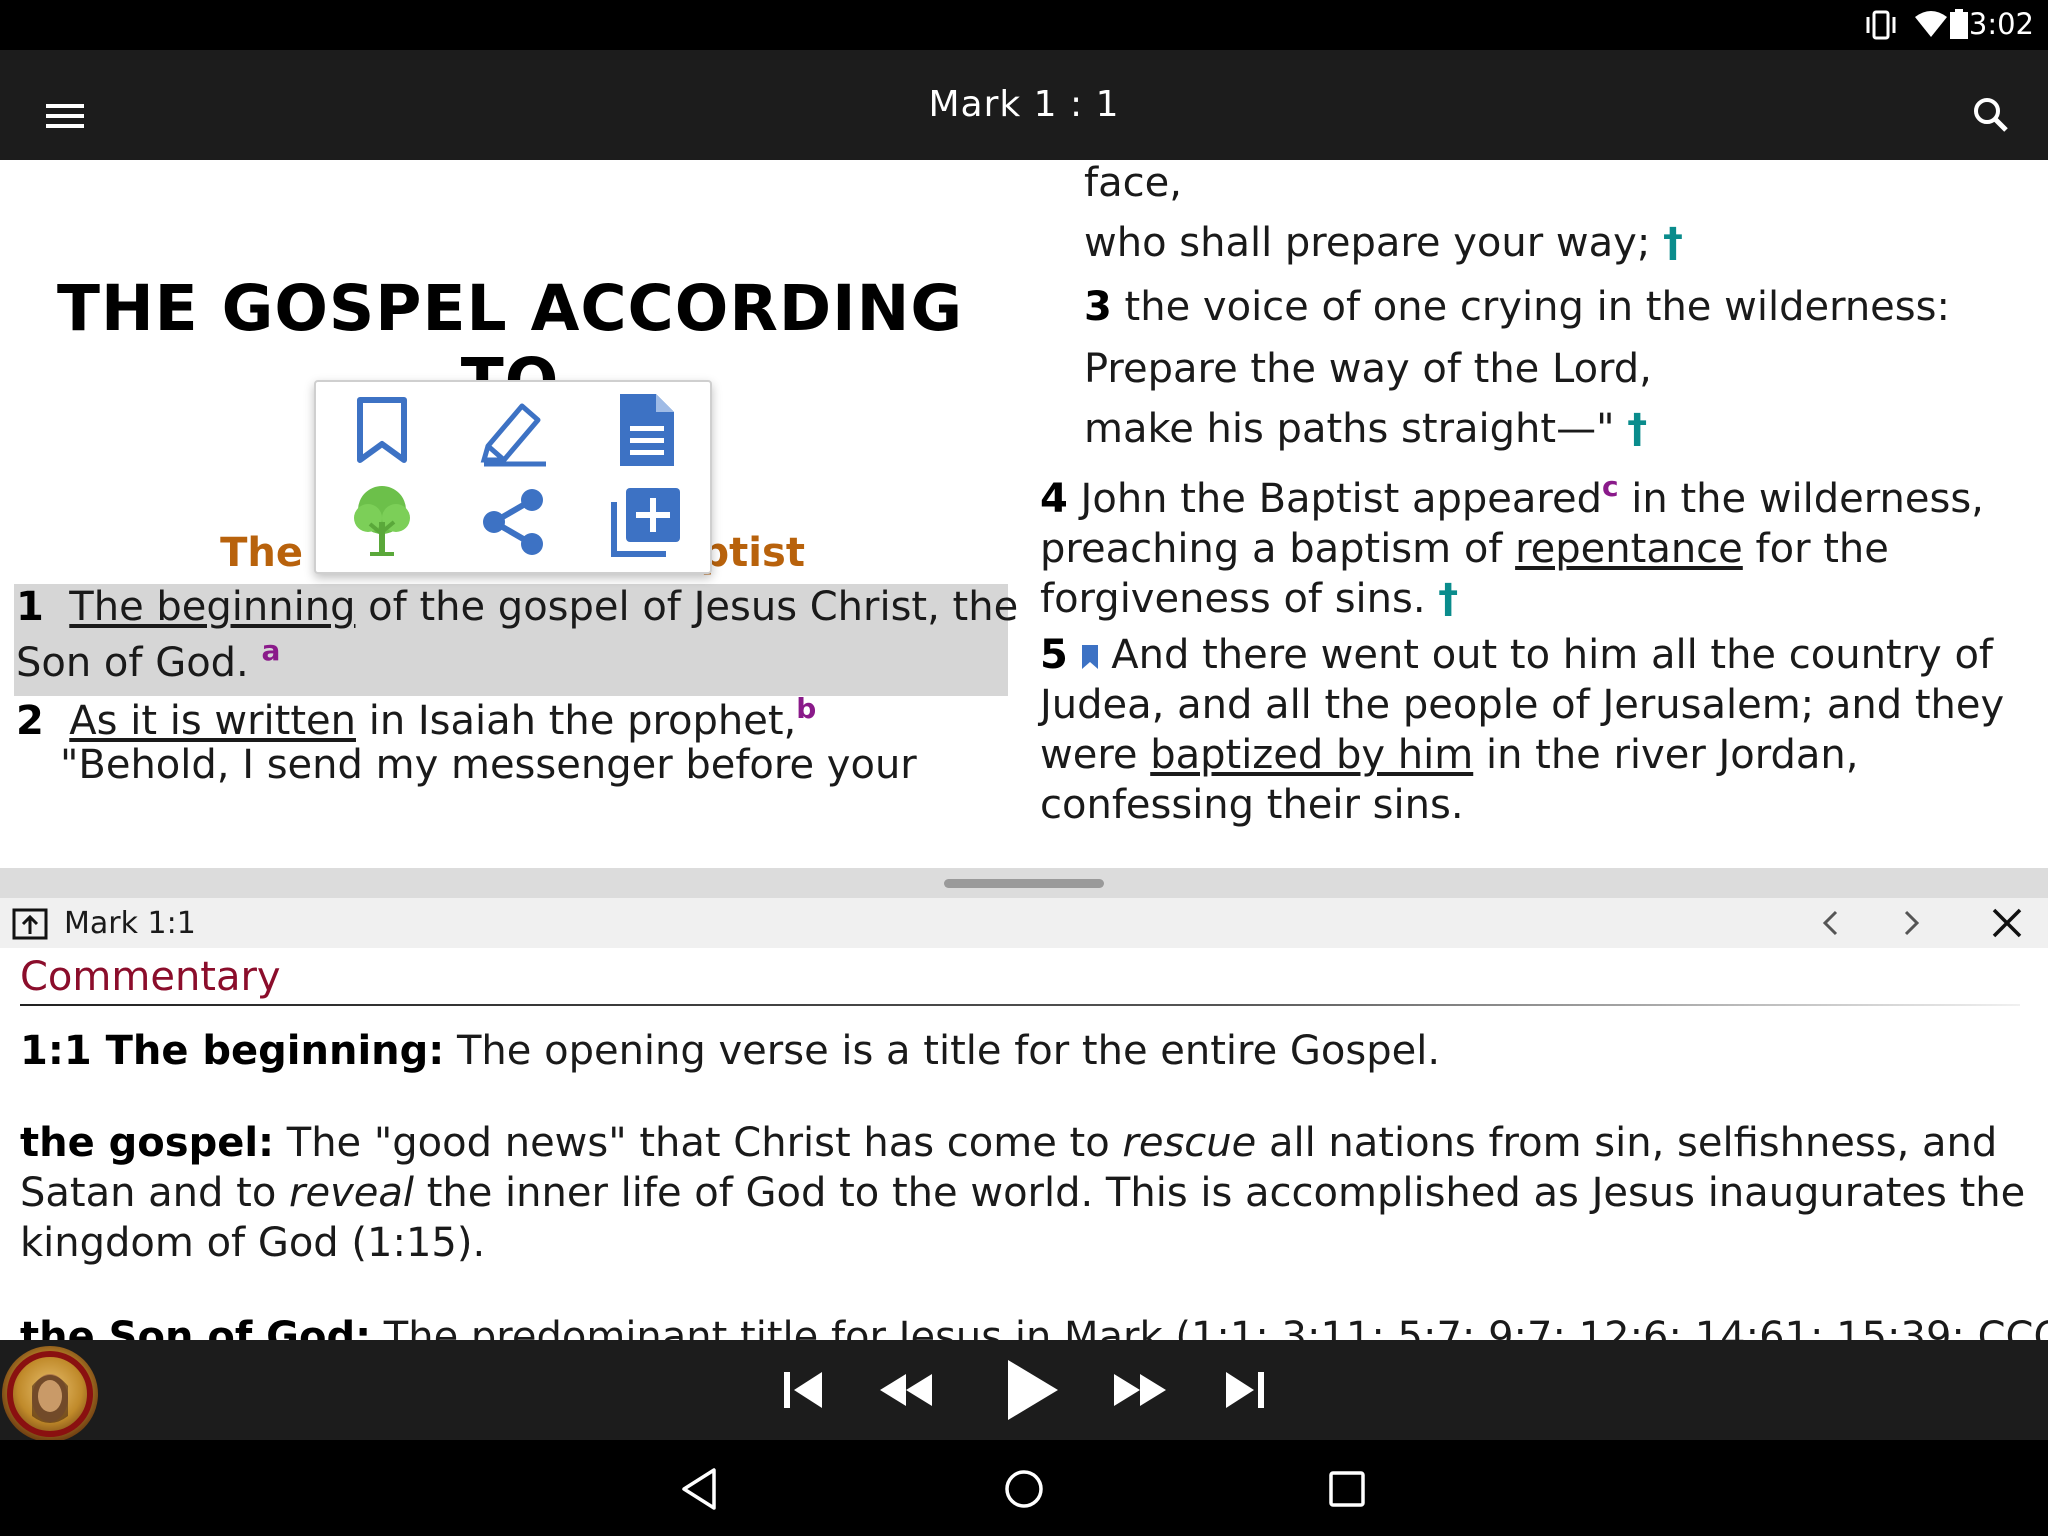  I want to click on system-nav-bar, so click(1024, 1488).